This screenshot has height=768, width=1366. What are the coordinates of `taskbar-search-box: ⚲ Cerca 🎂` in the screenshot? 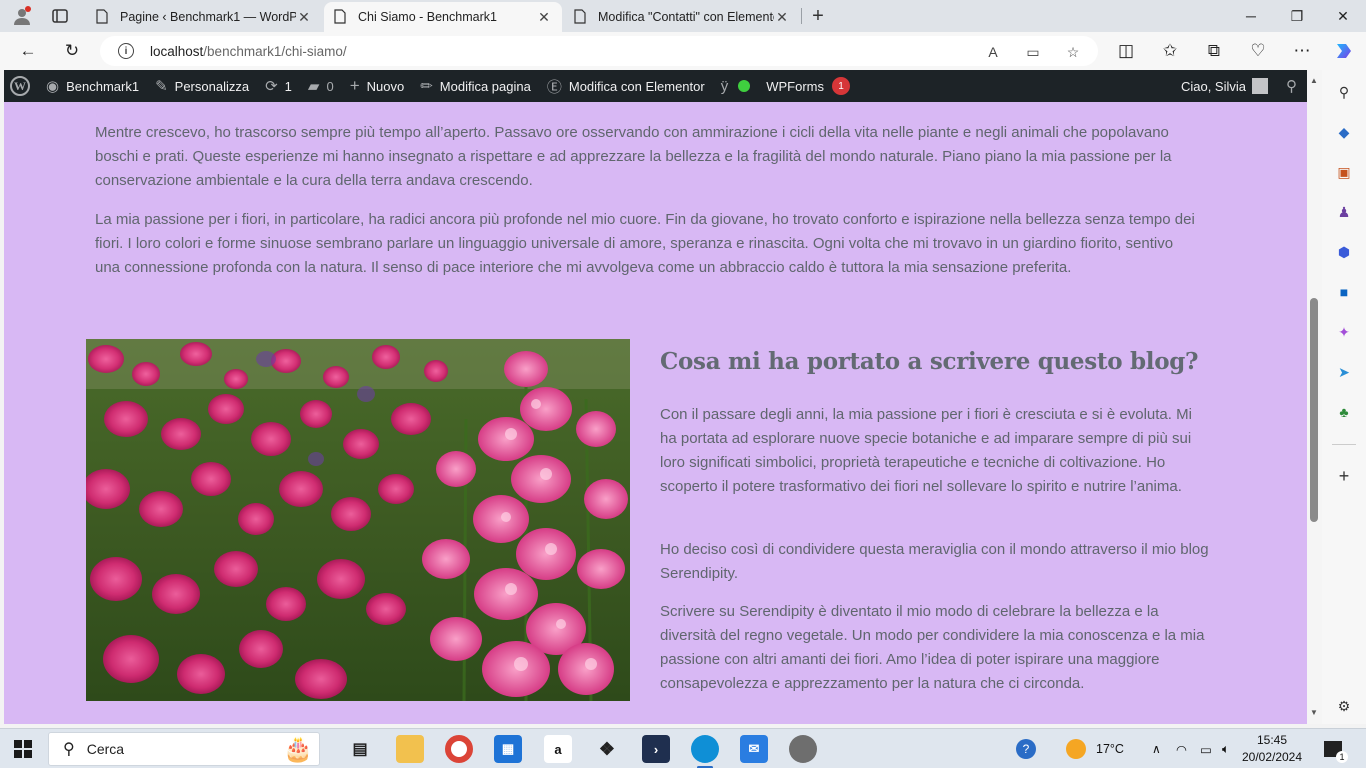 It's located at (184, 749).